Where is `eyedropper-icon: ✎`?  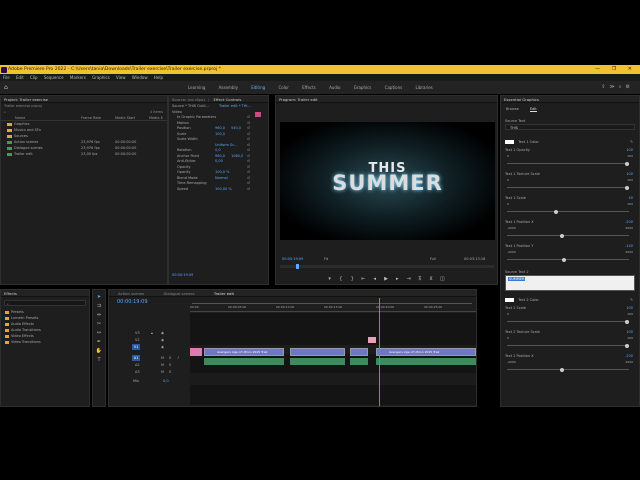 eyedropper-icon: ✎ is located at coordinates (631, 142).